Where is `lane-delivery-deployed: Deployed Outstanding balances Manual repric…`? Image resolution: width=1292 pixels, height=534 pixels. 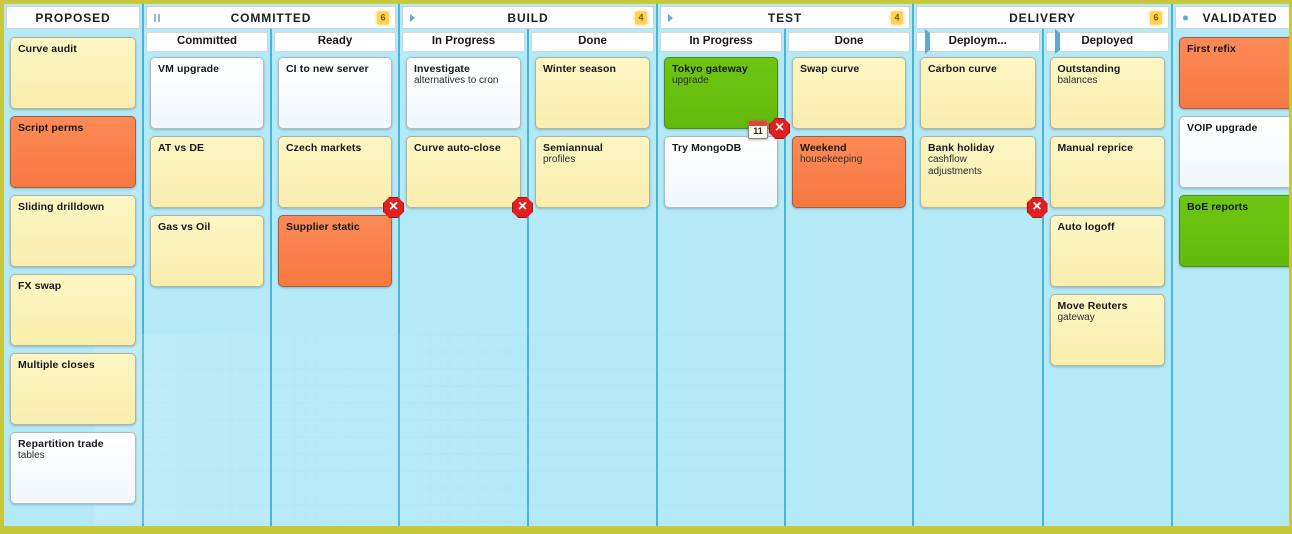 lane-delivery-deployed: Deployed Outstanding balances Manual repric… is located at coordinates (1108, 277).